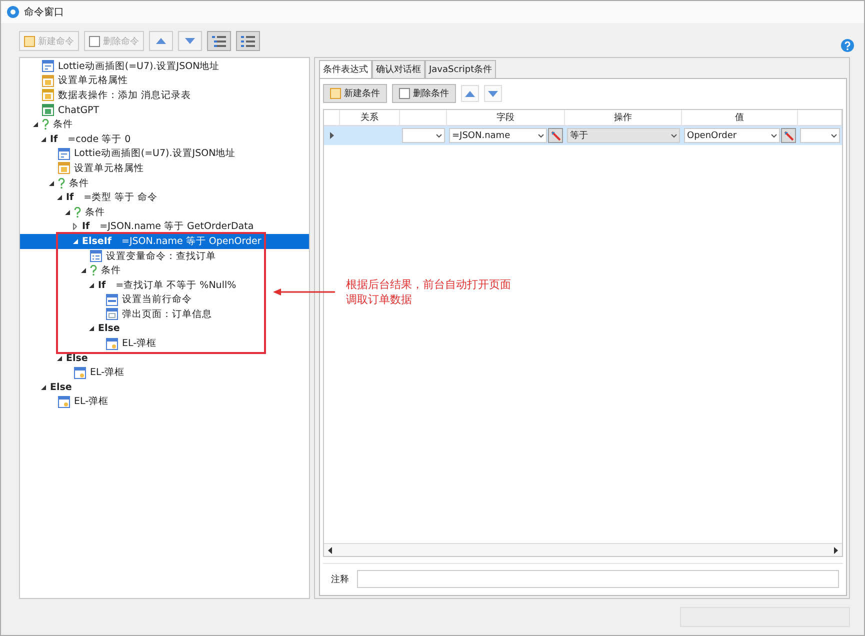 This screenshot has width=865, height=636. I want to click on tab: JavaScript条件, so click(460, 69).